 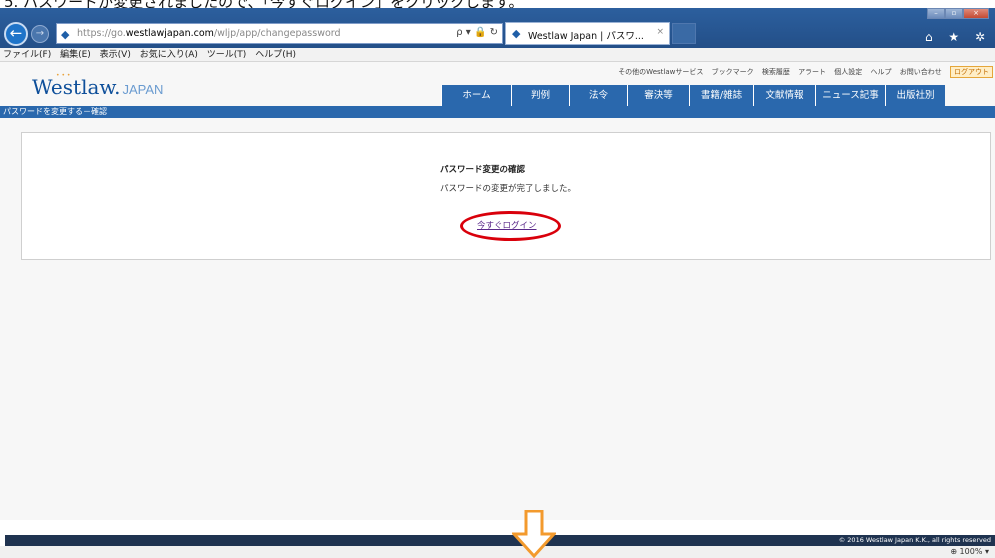 What do you see at coordinates (263, 4) in the screenshot?
I see `instruction-text: 5. パスワードが変更されましたので、「今すぐログイン」をクリックします。` at bounding box center [263, 4].